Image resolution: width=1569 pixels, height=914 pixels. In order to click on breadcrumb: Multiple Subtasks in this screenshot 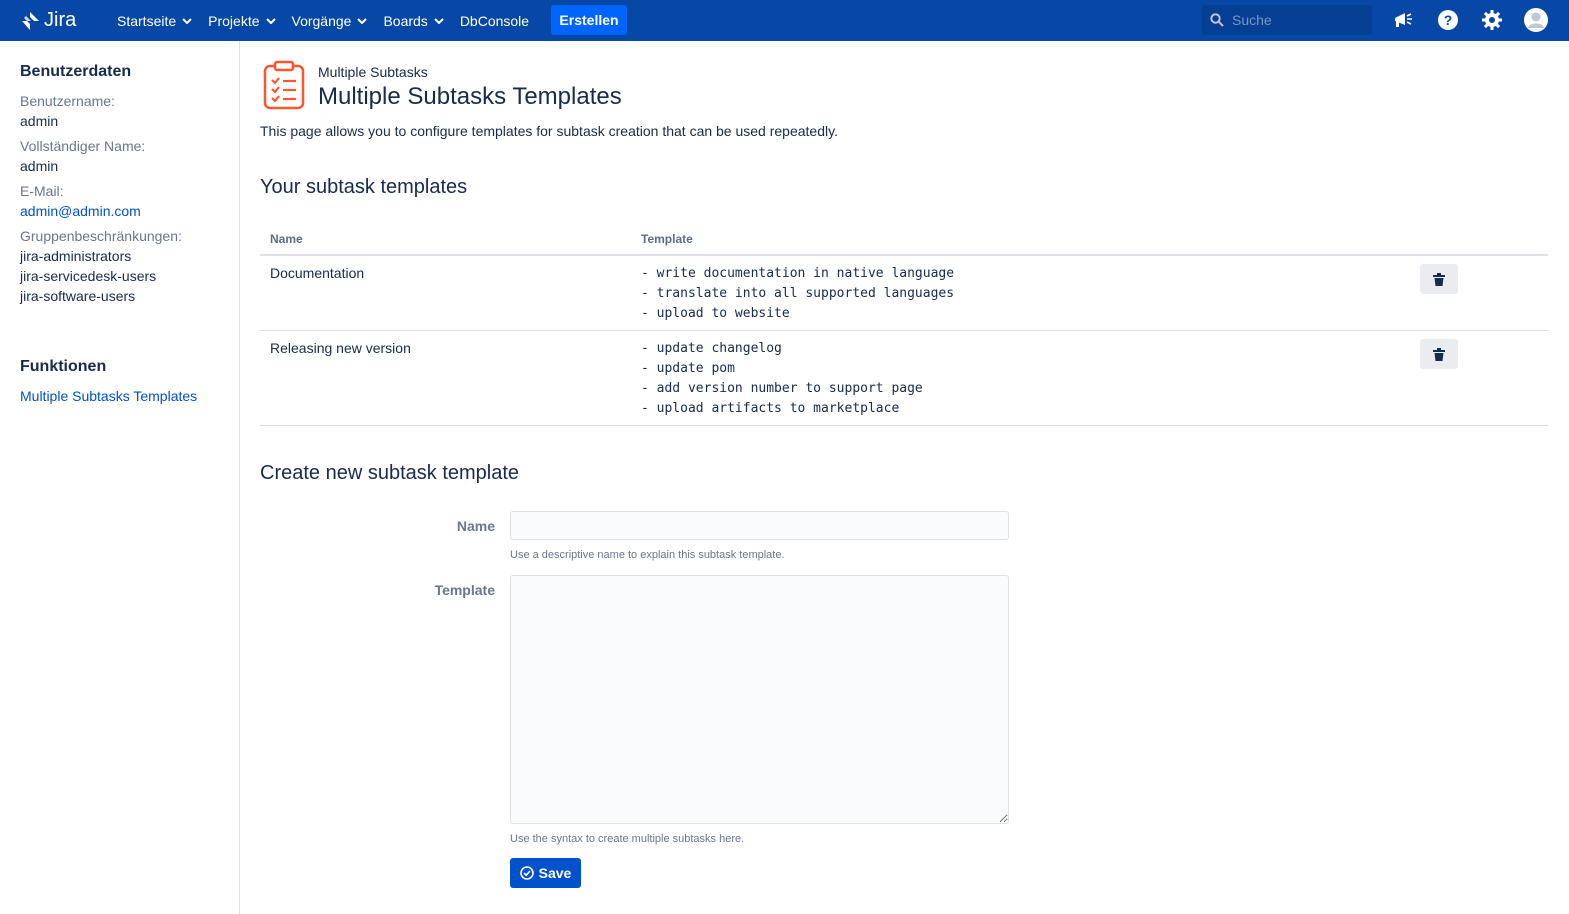, I will do `click(373, 72)`.